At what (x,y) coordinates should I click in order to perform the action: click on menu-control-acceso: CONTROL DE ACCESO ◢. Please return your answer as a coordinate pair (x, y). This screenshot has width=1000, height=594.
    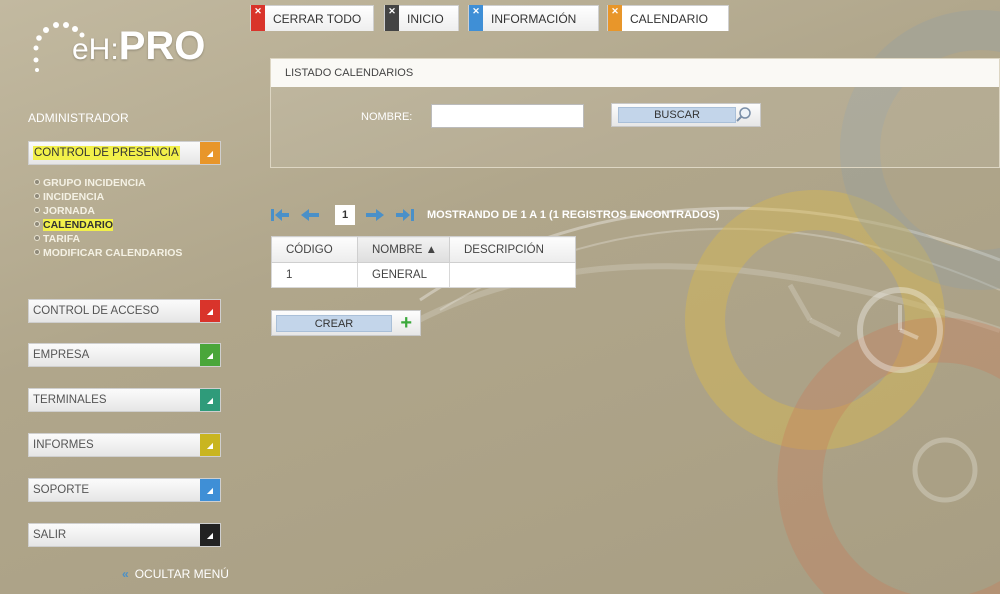
    Looking at the image, I should click on (124, 311).